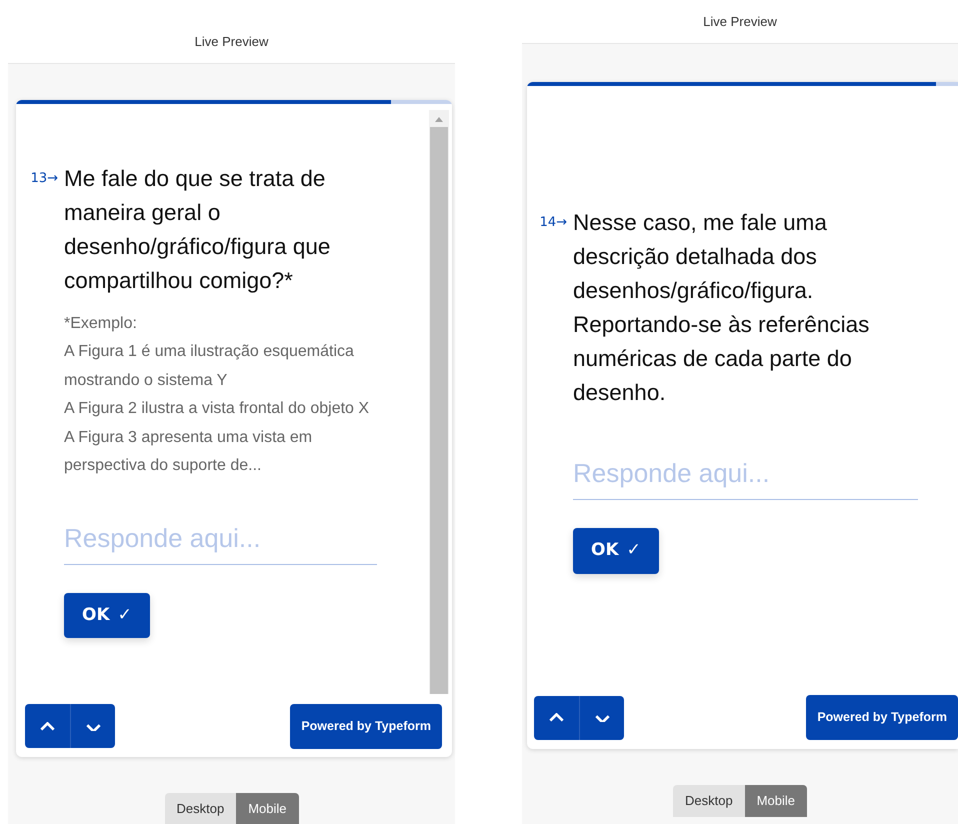 The width and height of the screenshot is (958, 824). What do you see at coordinates (198, 229) in the screenshot?
I see `question-text: Me fale do que se trata de maneira geral o desenho/gráfico/figura que compartilhou comigo?*` at bounding box center [198, 229].